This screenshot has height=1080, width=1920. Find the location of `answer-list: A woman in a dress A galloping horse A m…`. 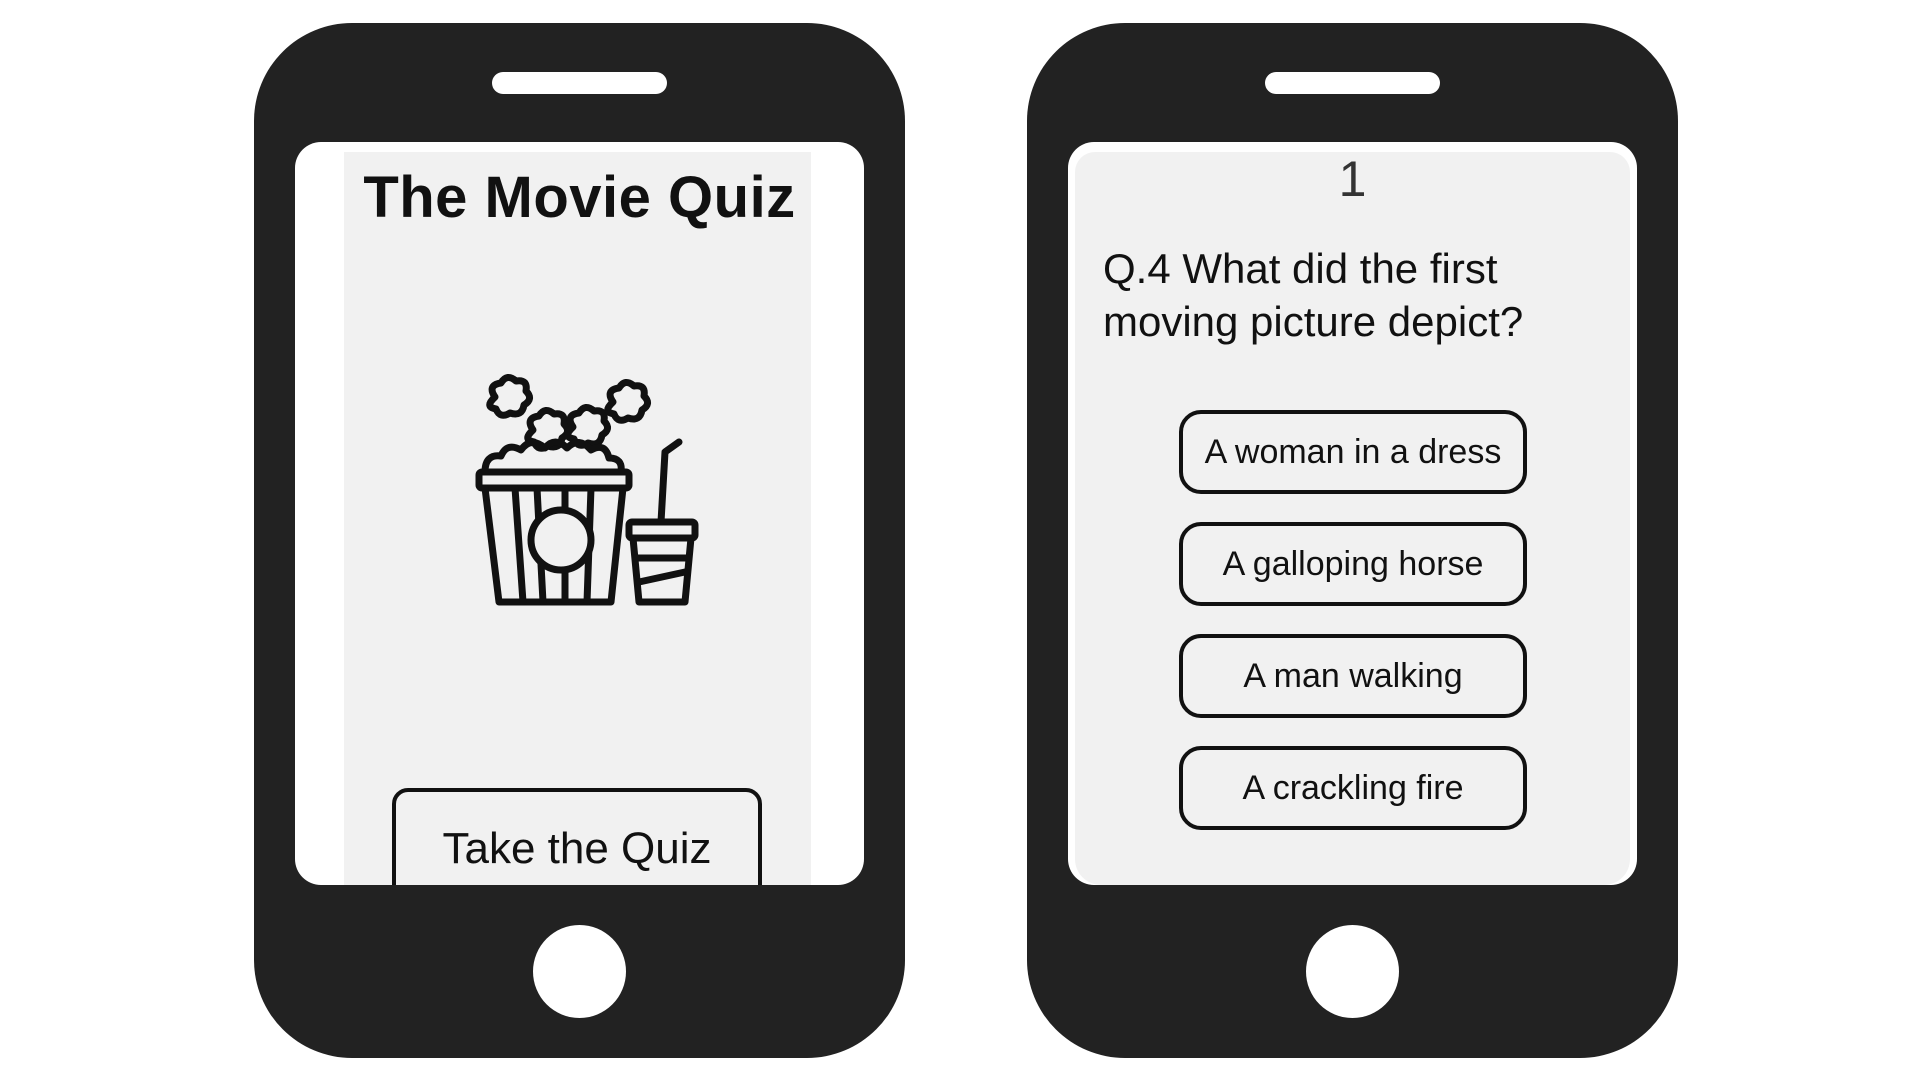

answer-list: A woman in a dress A galloping horse A m… is located at coordinates (1353, 634).